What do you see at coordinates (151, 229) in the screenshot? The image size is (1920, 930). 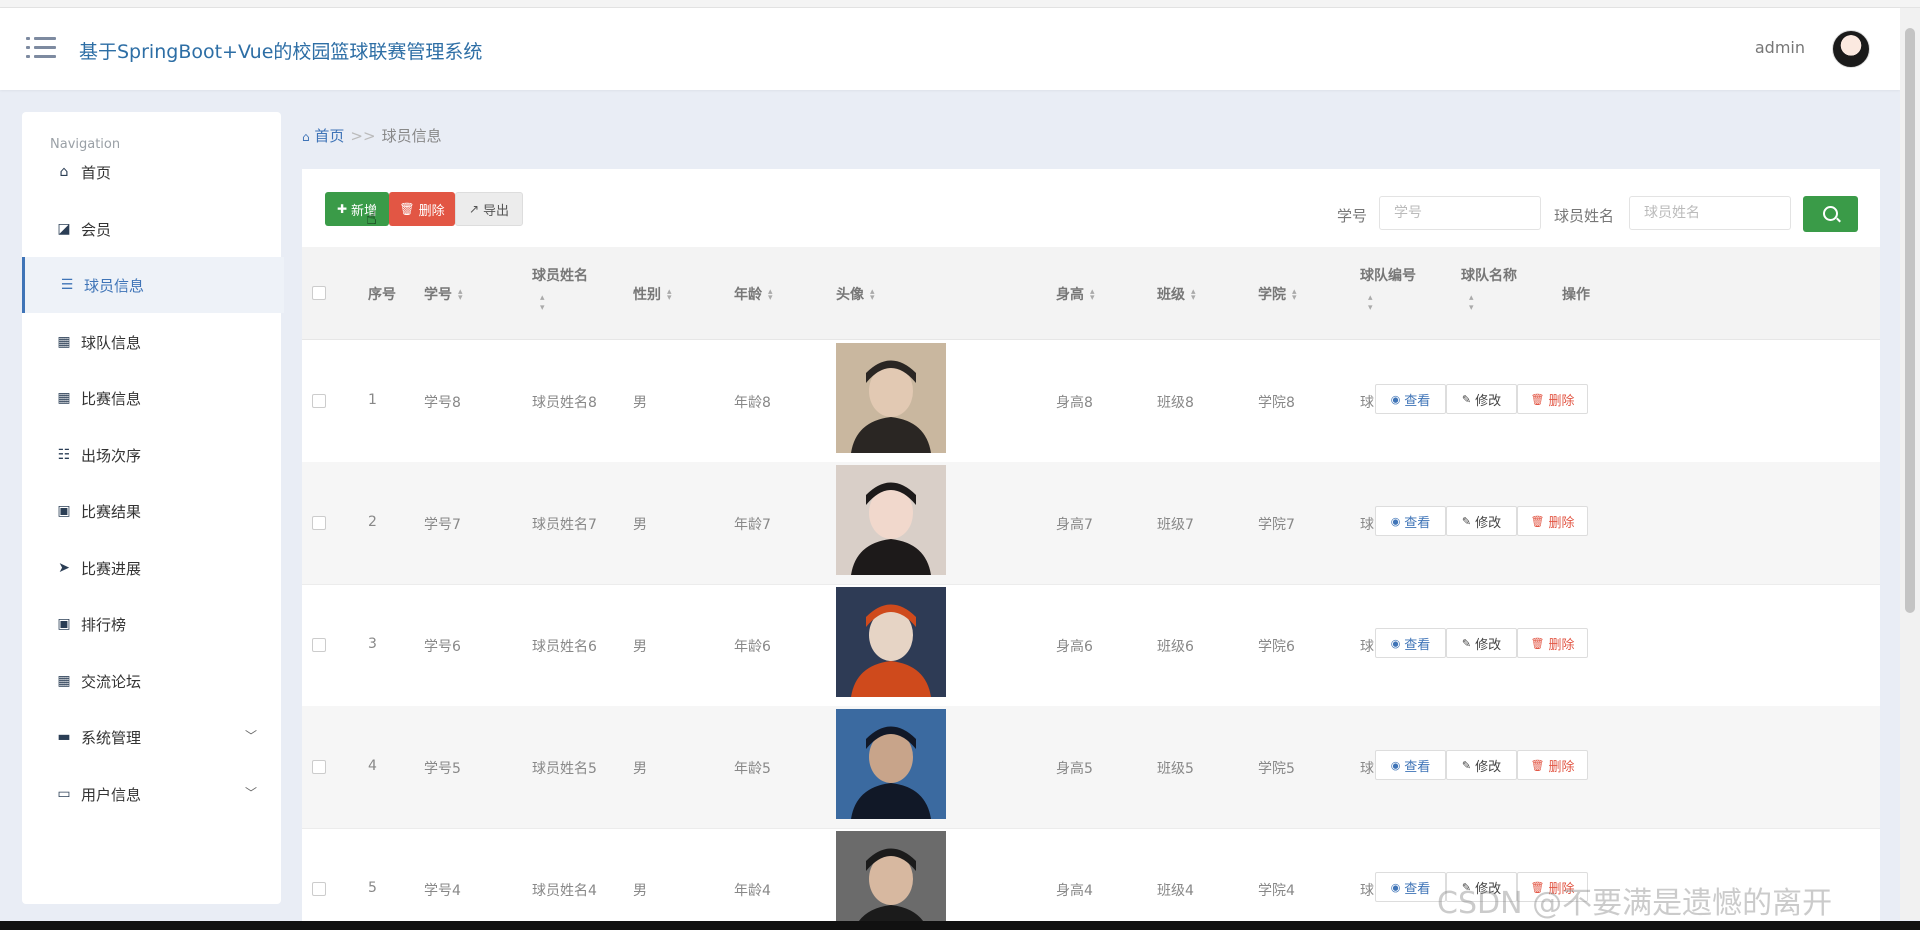 I see `sidebar-item: ◪ 会员` at bounding box center [151, 229].